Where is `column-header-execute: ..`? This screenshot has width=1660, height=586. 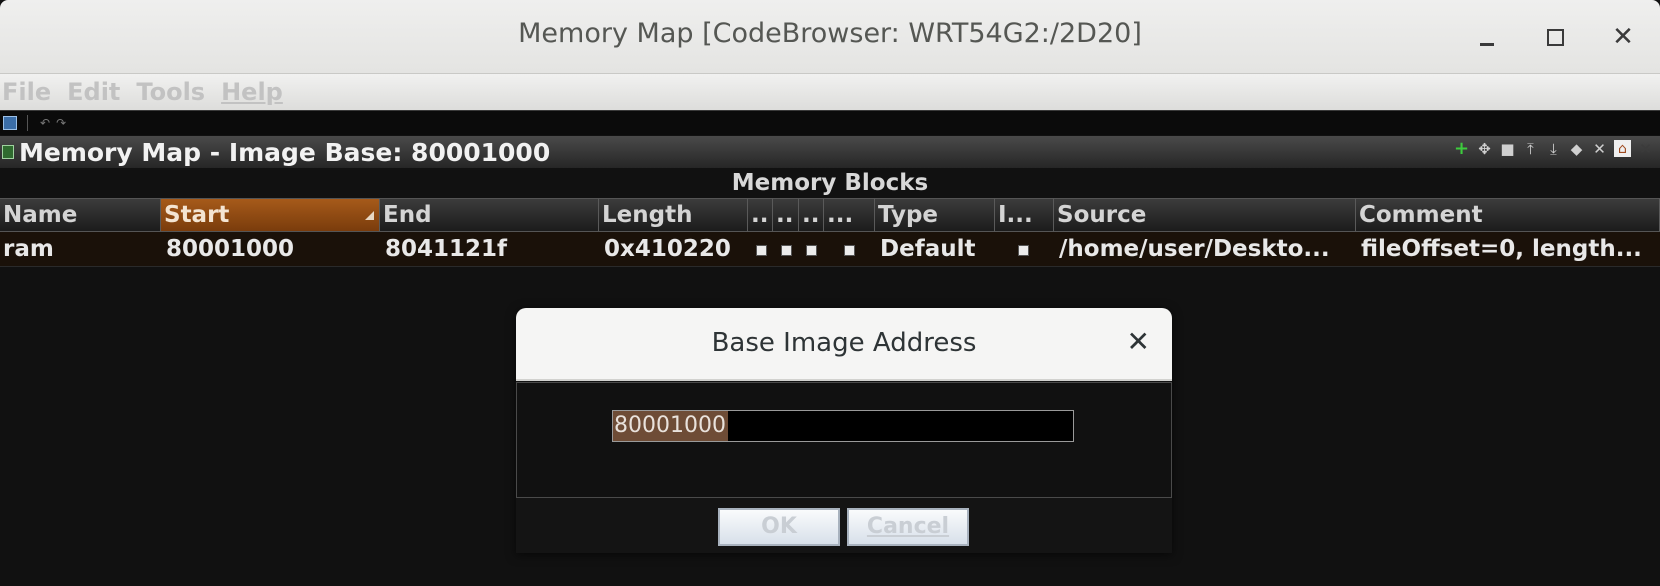
column-header-execute: .. is located at coordinates (811, 215).